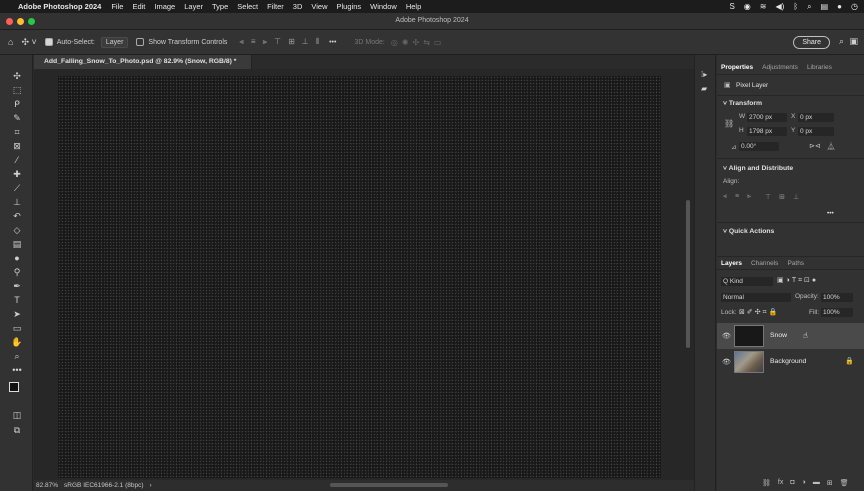 The width and height of the screenshot is (864, 491). What do you see at coordinates (704, 88) in the screenshot?
I see `comments-panel-icon: ▰` at bounding box center [704, 88].